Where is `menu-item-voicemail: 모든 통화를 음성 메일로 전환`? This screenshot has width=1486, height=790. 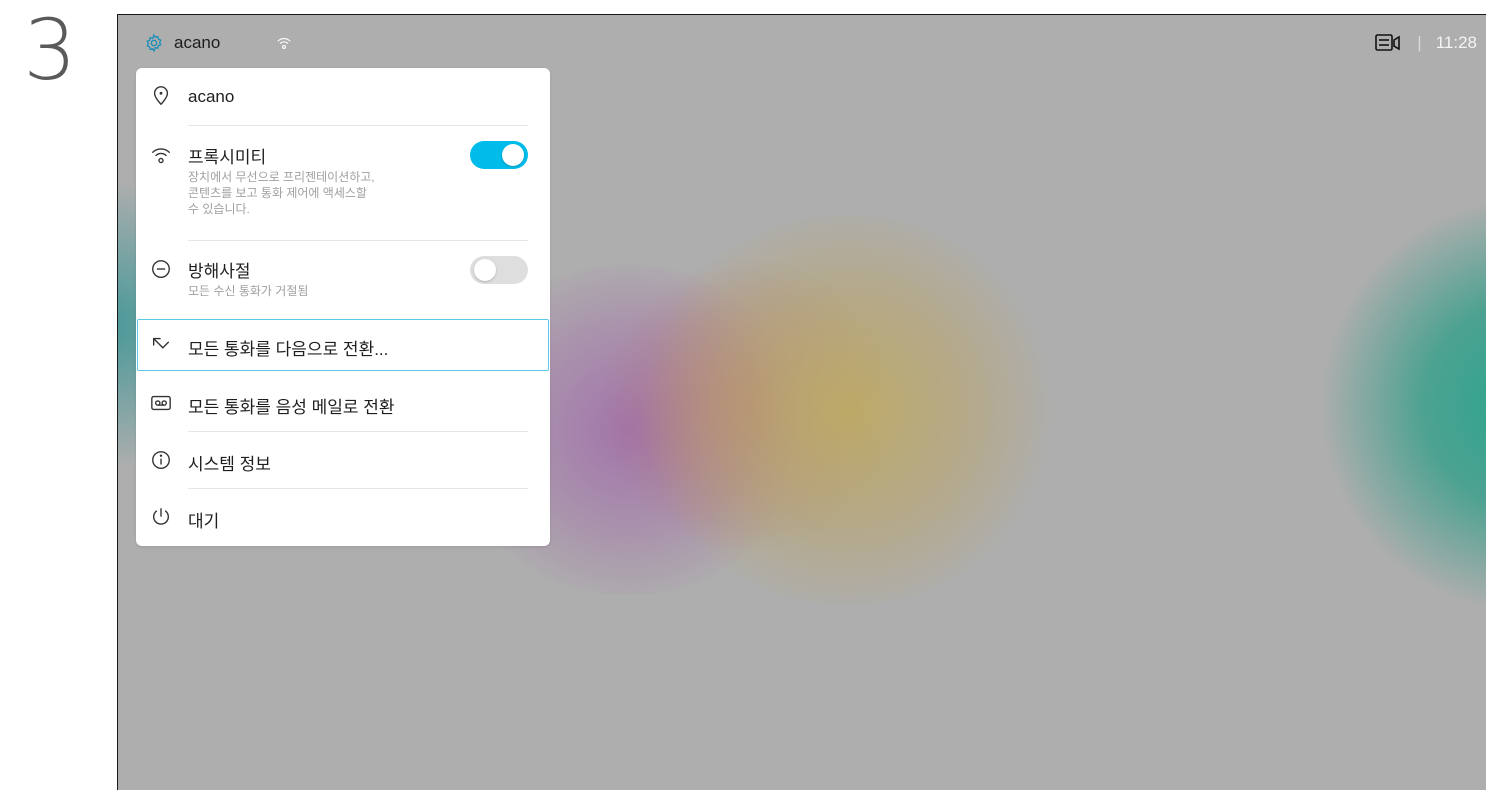
menu-item-voicemail: 모든 통화를 음성 메일로 전환 is located at coordinates (343, 403).